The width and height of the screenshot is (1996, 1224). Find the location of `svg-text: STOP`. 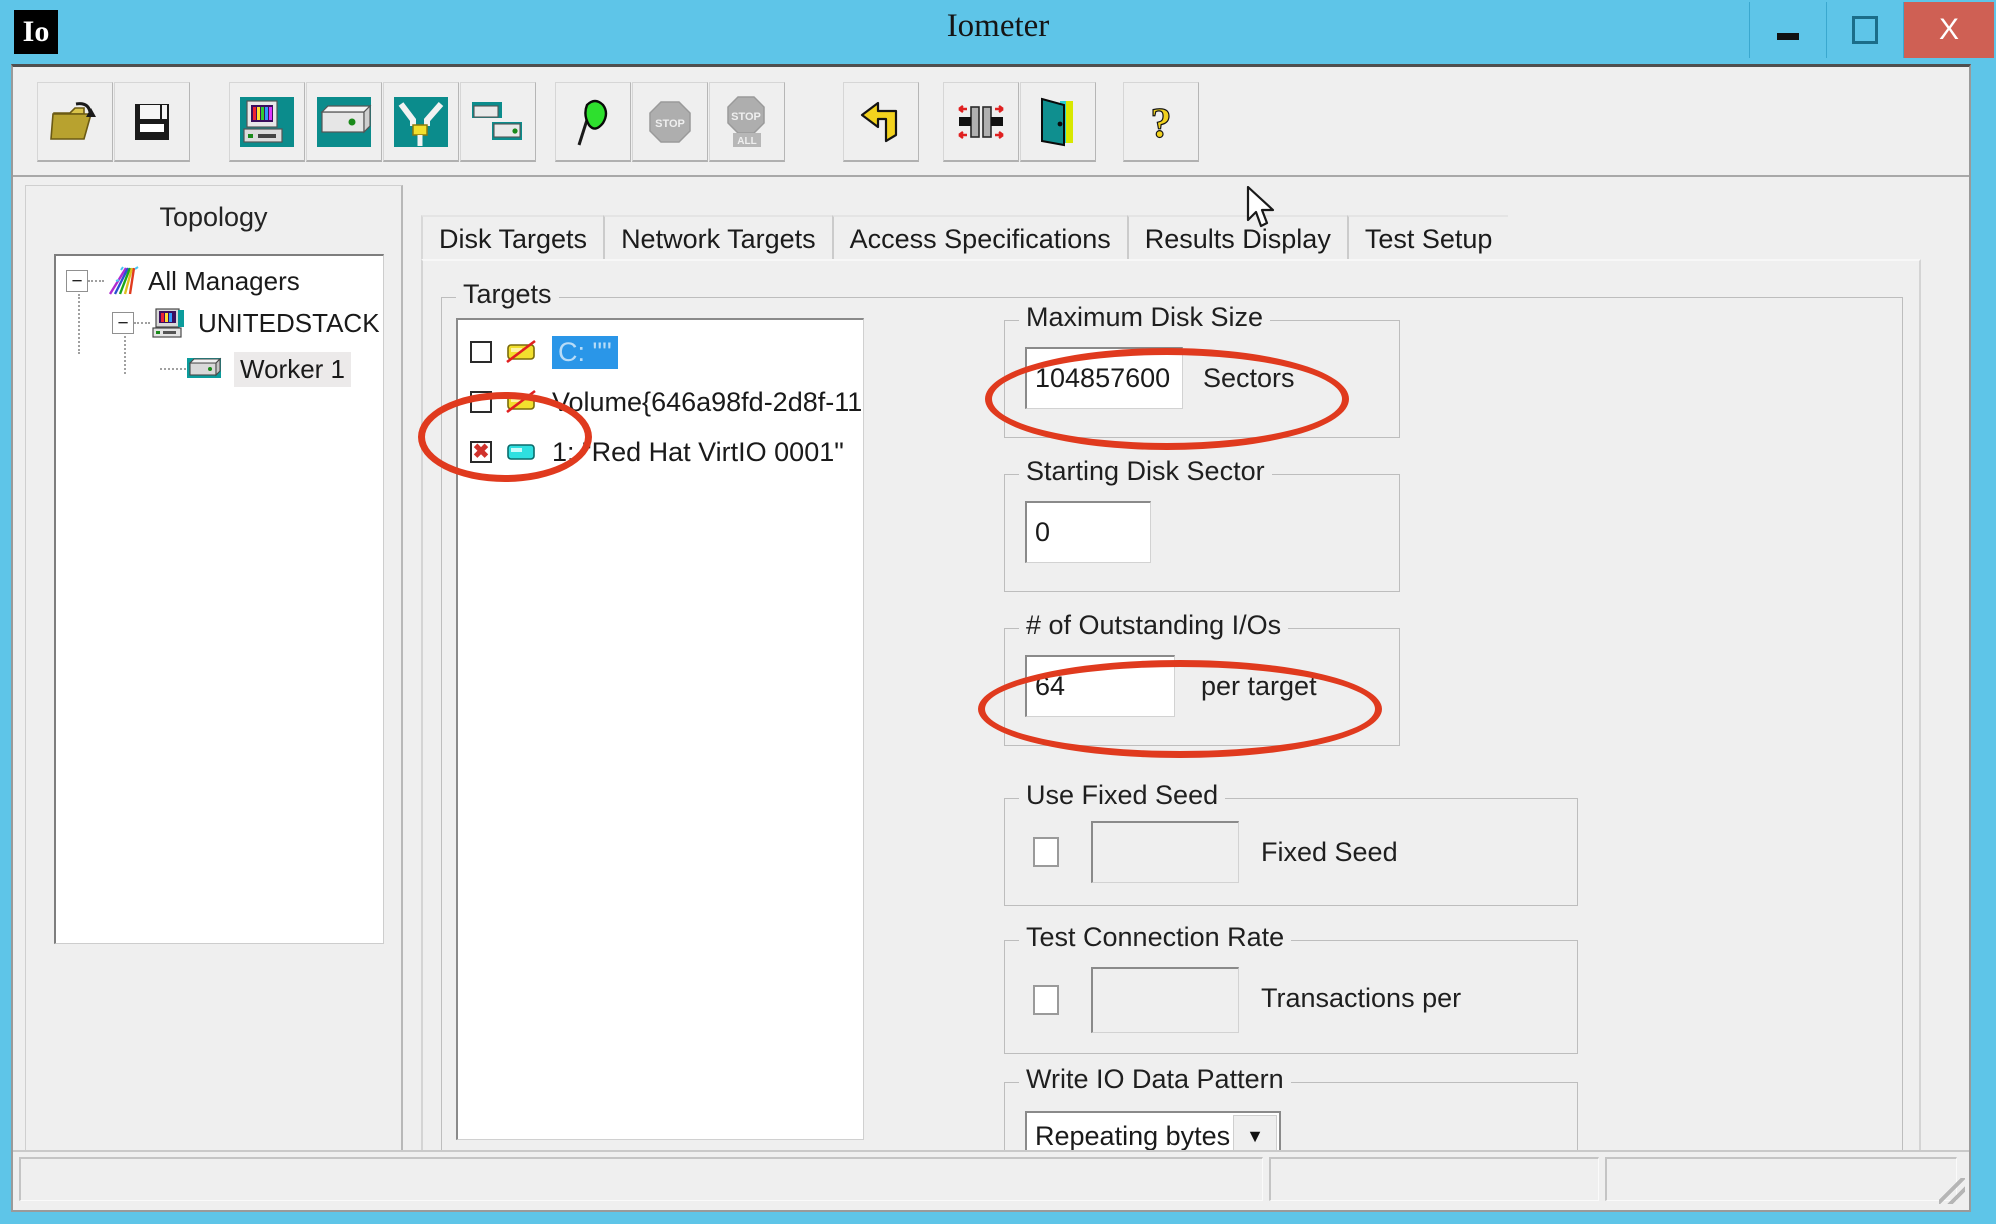

svg-text: STOP is located at coordinates (746, 117).